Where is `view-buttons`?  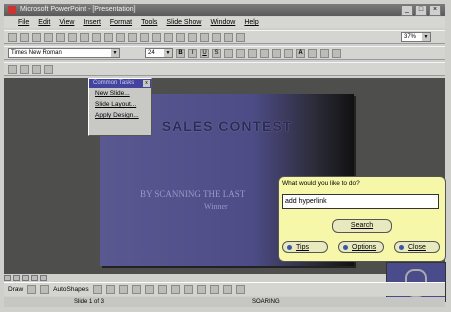
view-buttons is located at coordinates (44, 278).